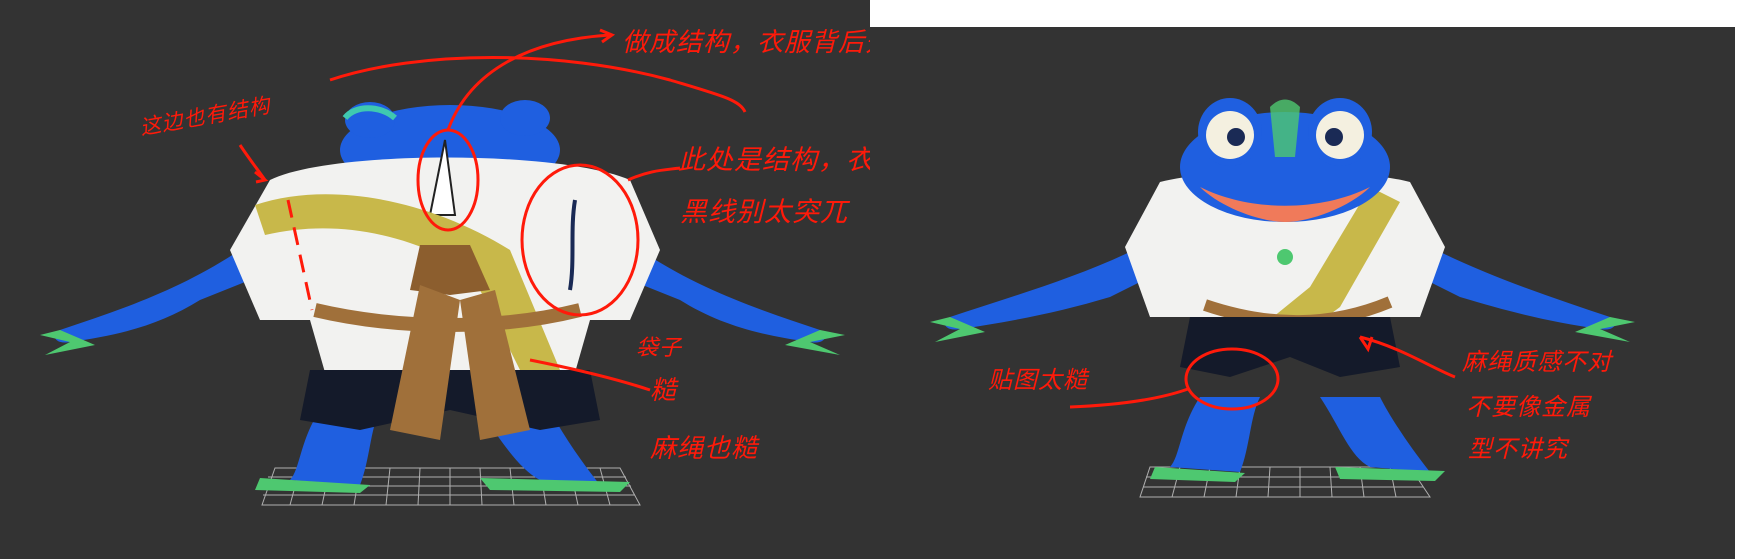  What do you see at coordinates (1285, 160) in the screenshot?
I see `frog-head-front` at bounding box center [1285, 160].